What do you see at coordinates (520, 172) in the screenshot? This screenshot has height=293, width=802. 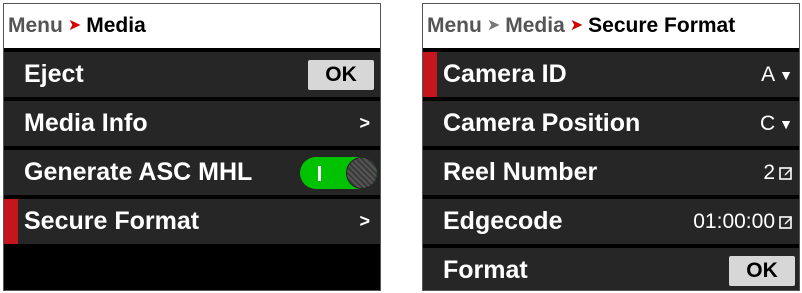 I see `setting-label: Reel Number` at bounding box center [520, 172].